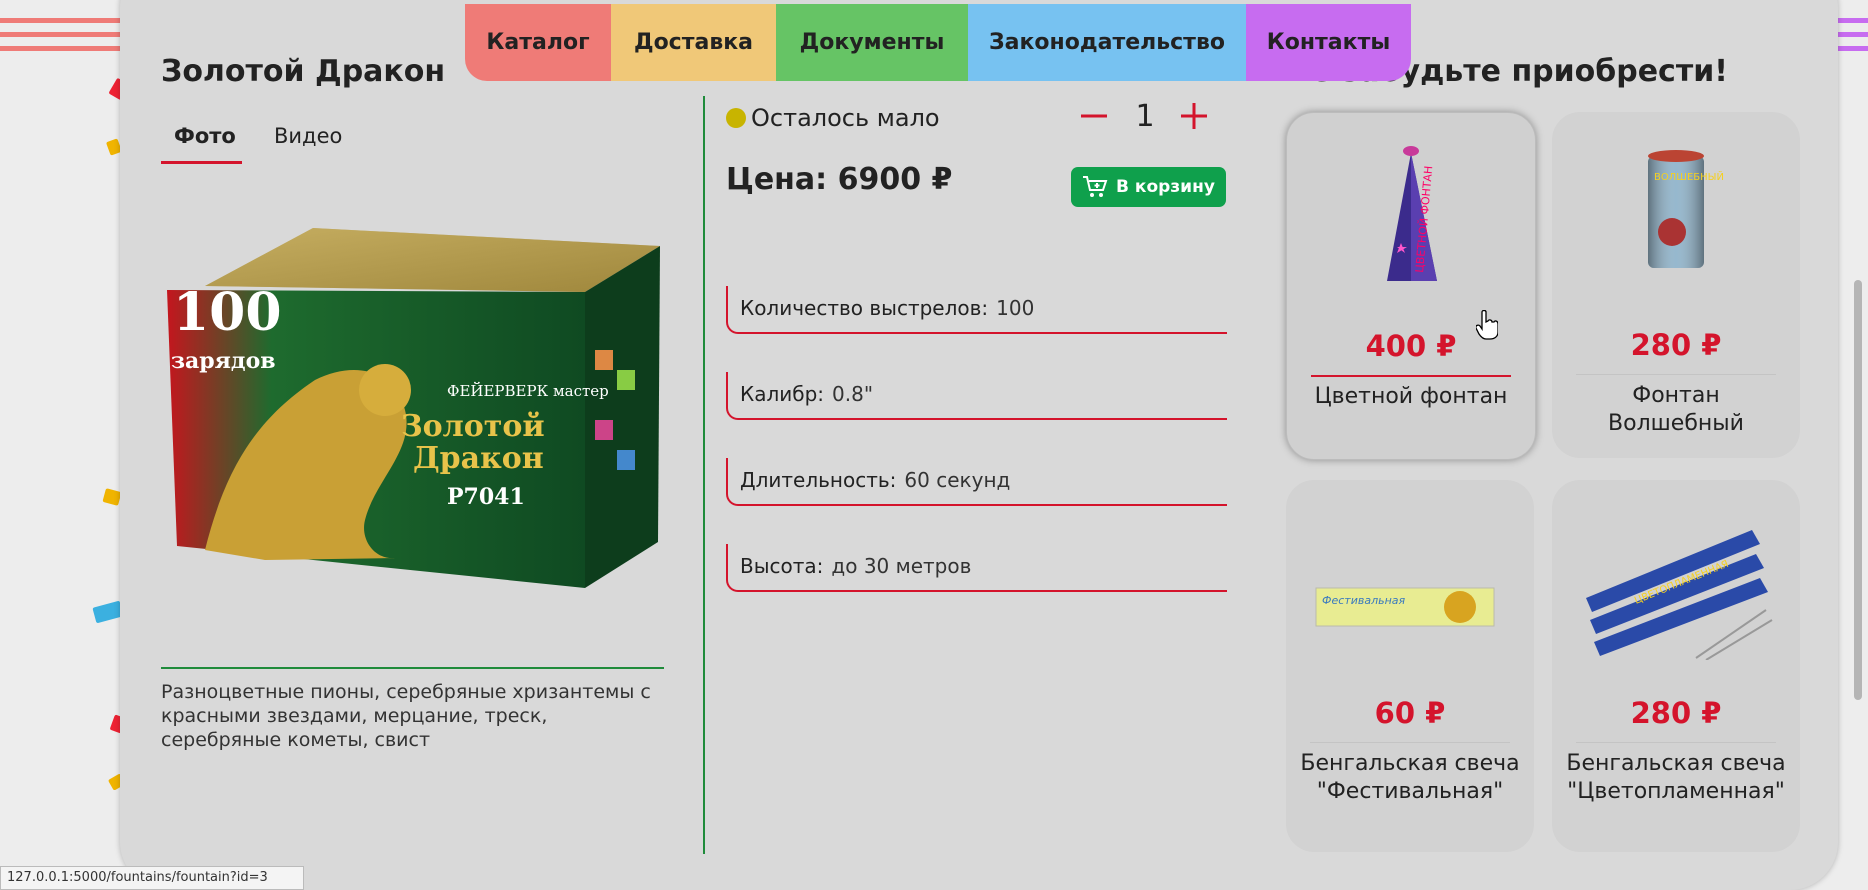  I want to click on spec-caliber: Калибр: 0.8", so click(976, 396).